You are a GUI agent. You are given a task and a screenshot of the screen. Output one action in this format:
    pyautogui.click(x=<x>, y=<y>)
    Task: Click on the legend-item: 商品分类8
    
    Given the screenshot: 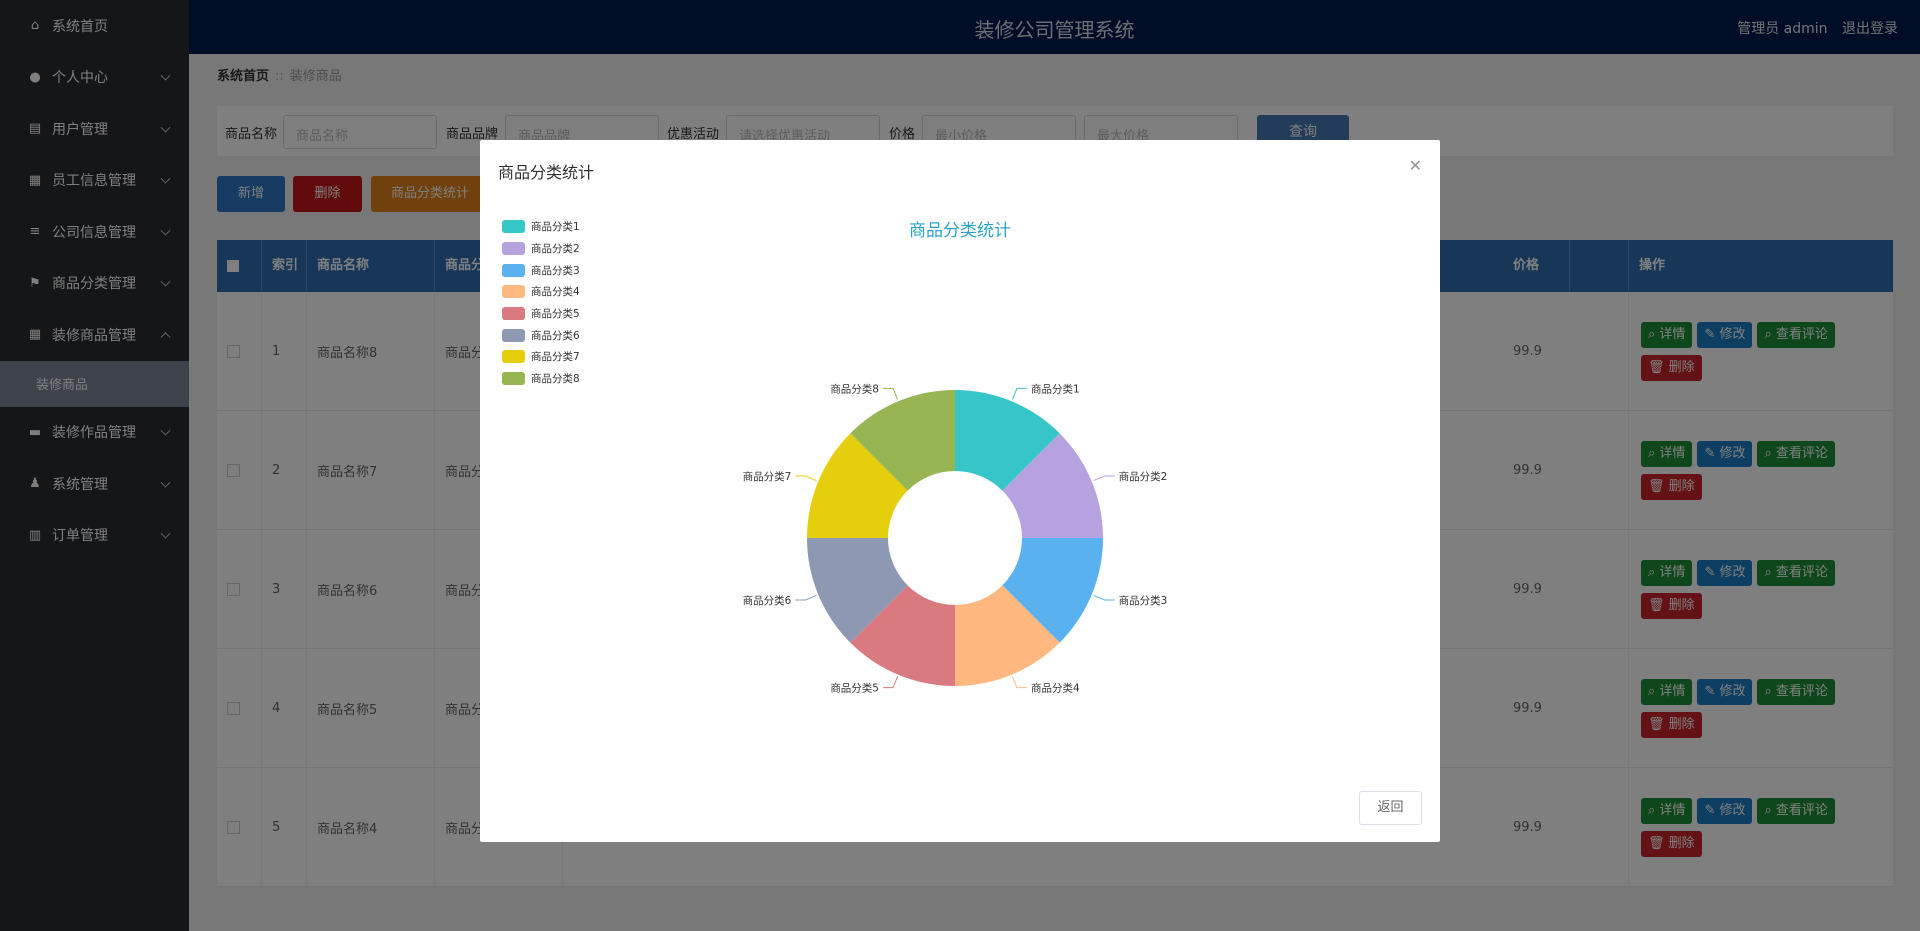 What is the action you would take?
    pyautogui.click(x=541, y=379)
    